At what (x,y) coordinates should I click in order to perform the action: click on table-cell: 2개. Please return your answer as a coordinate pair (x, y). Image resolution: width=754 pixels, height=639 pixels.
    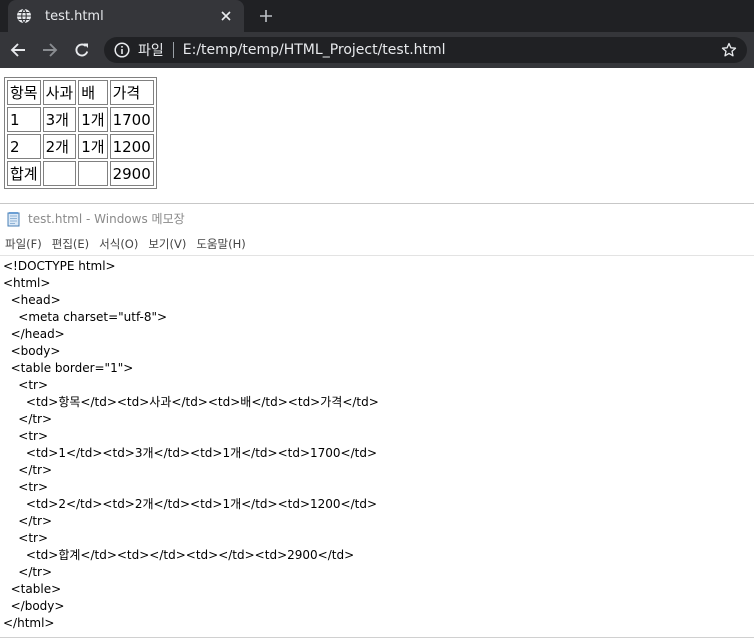
    Looking at the image, I should click on (59, 146).